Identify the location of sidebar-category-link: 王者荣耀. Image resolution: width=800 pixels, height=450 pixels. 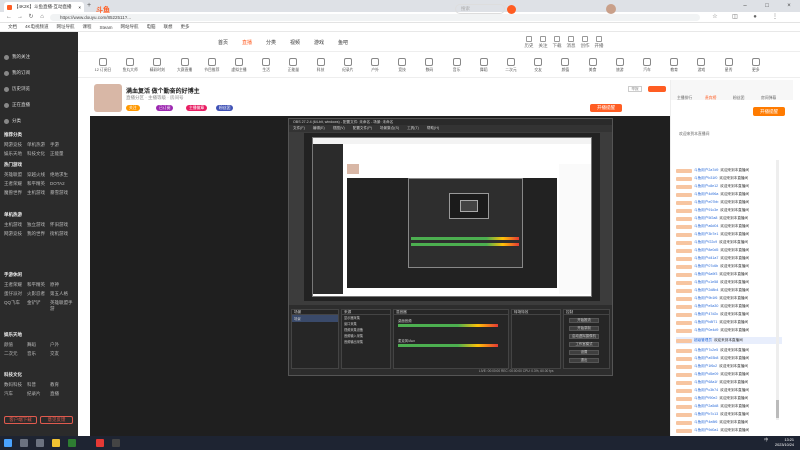
(15, 285).